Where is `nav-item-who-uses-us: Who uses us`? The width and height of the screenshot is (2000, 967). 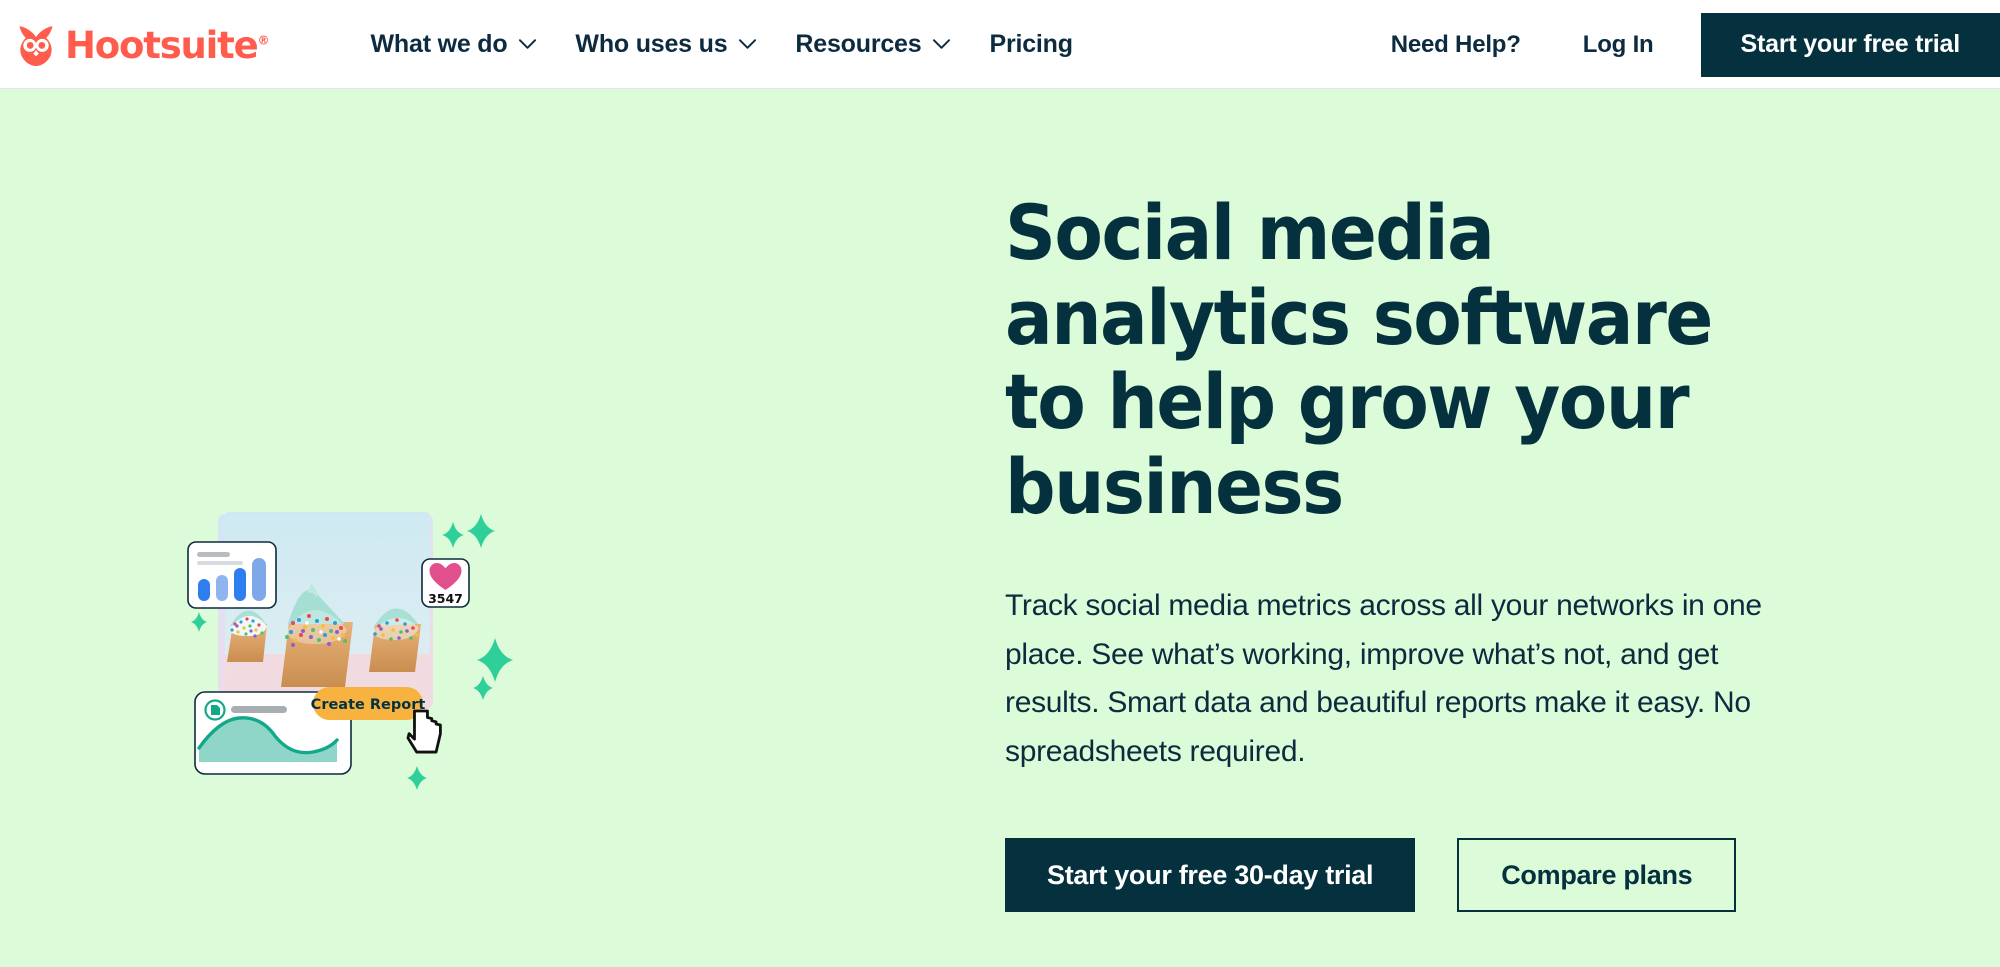
nav-item-who-uses-us: Who uses us is located at coordinates (666, 44).